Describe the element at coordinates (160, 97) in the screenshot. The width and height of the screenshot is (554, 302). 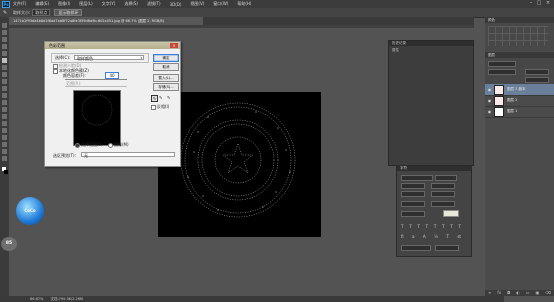
I see `eyedropper-add-icon: ✎` at that location.